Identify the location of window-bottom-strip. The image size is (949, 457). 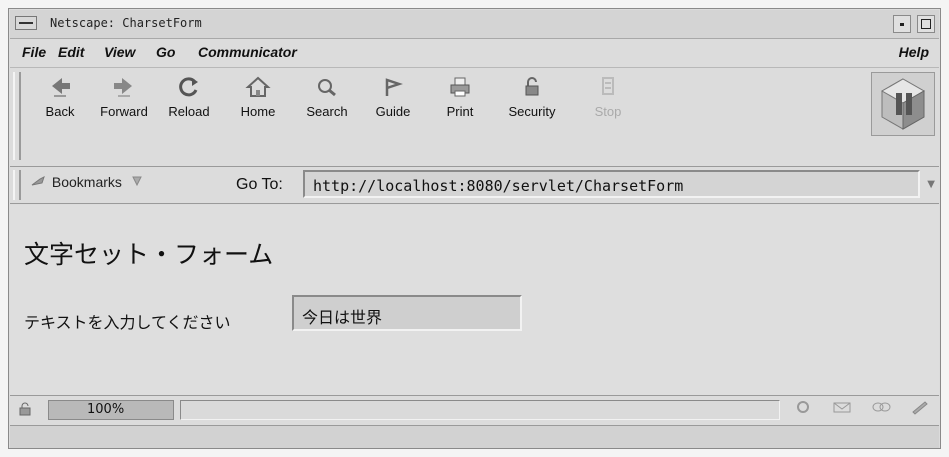
(474, 436).